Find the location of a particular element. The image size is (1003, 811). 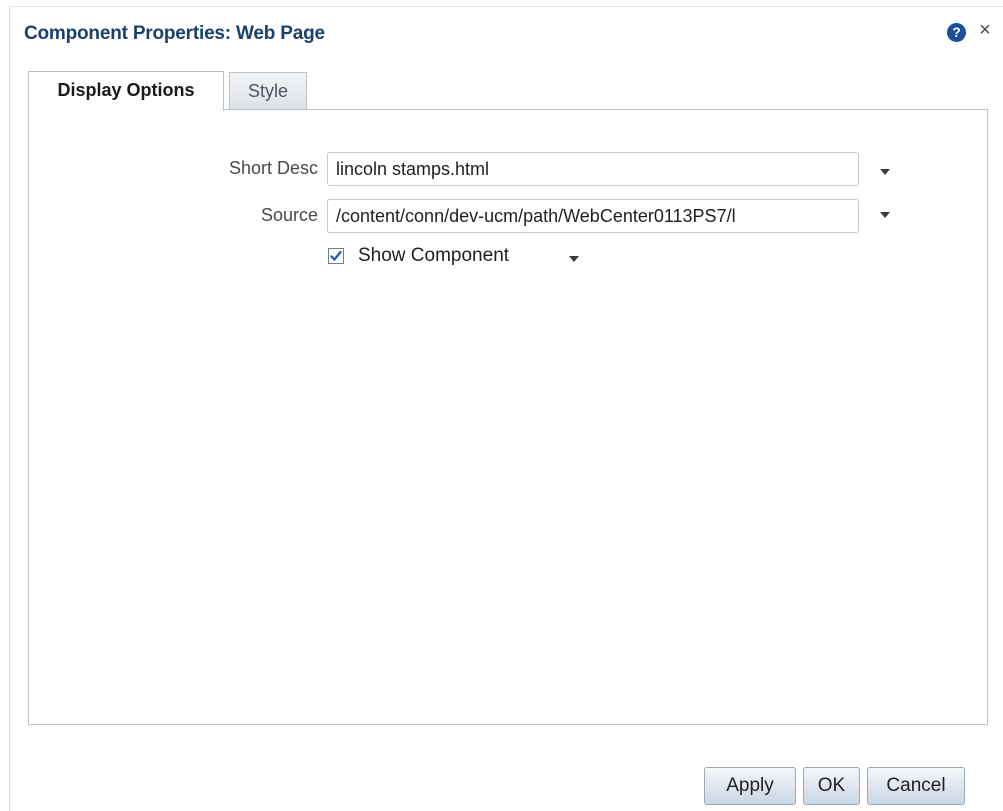

tab-display-options: Display Options is located at coordinates (126, 91).